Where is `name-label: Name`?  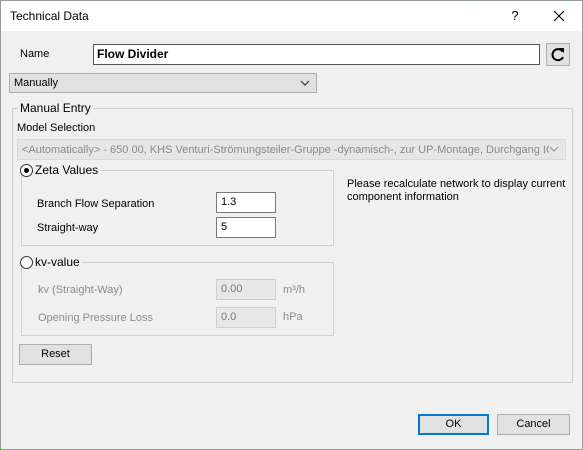
name-label: Name is located at coordinates (35, 54).